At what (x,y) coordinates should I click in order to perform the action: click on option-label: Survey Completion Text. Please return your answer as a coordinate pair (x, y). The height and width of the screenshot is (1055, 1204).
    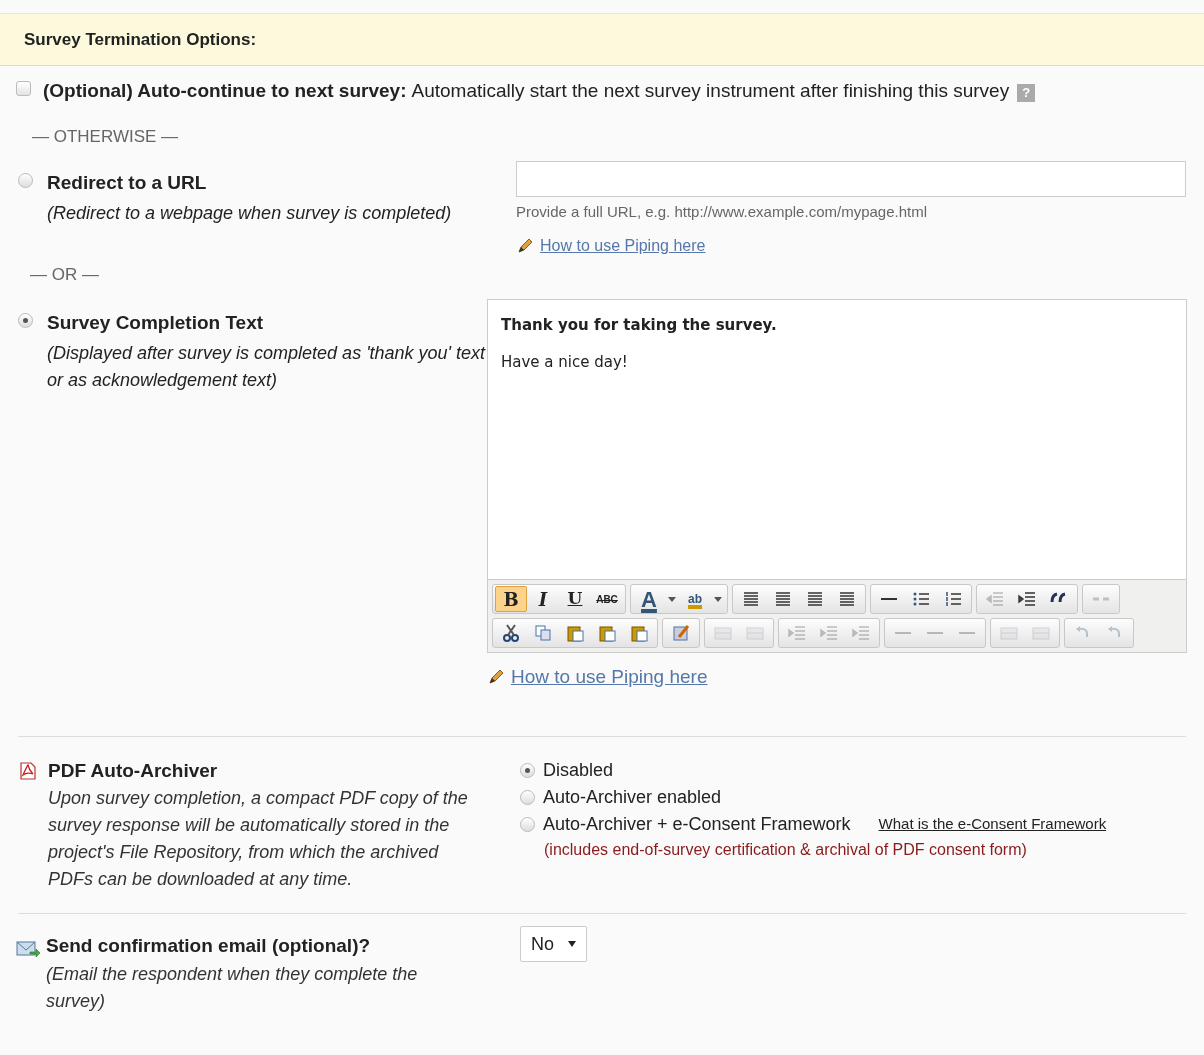
    Looking at the image, I should click on (156, 323).